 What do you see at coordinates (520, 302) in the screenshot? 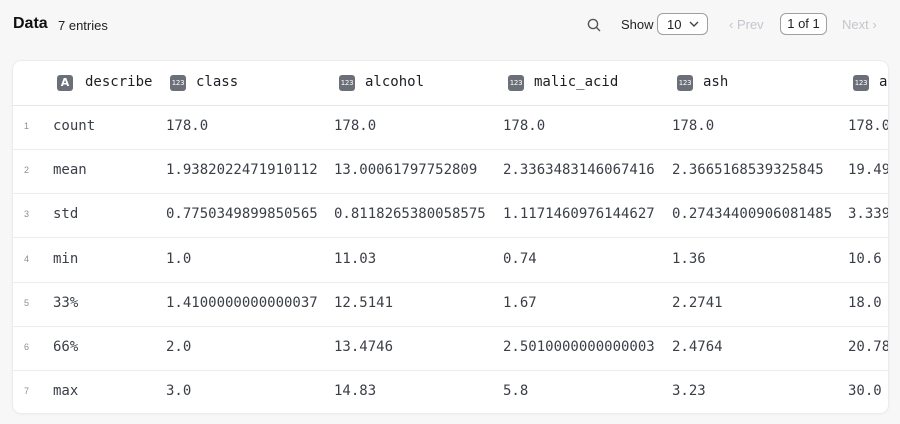
I see `table-cell: 1.67` at bounding box center [520, 302].